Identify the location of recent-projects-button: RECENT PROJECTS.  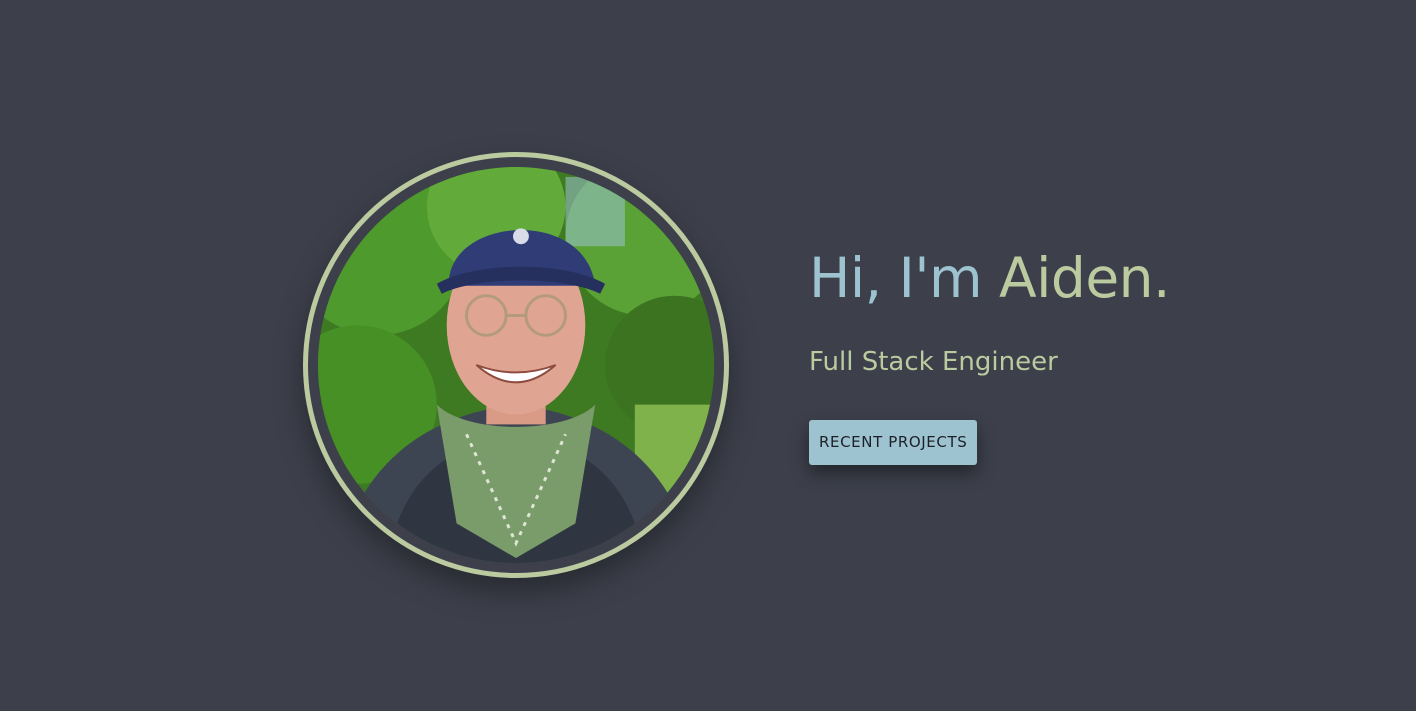
(893, 442).